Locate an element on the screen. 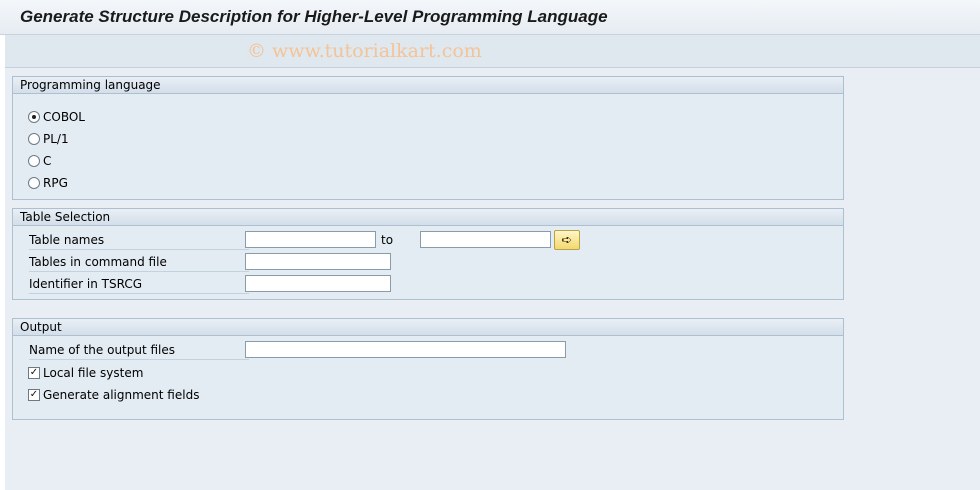 This screenshot has height=490, width=980. generate-alignment-checkbox: ✓ is located at coordinates (34, 395).